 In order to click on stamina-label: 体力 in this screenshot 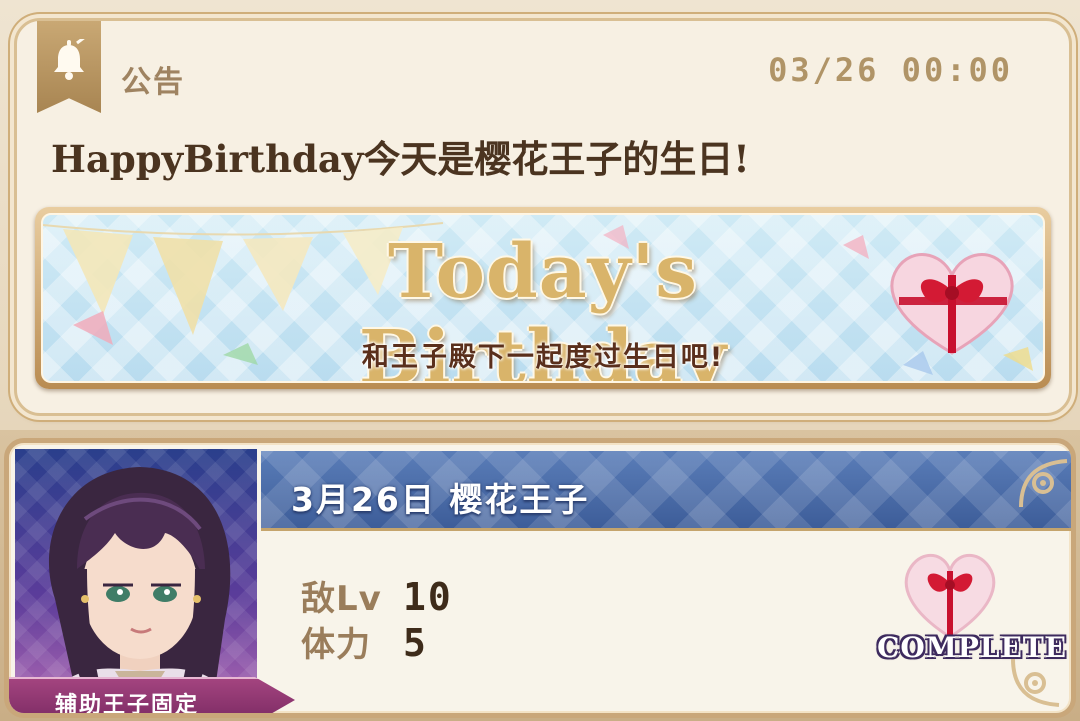, I will do `click(336, 645)`.